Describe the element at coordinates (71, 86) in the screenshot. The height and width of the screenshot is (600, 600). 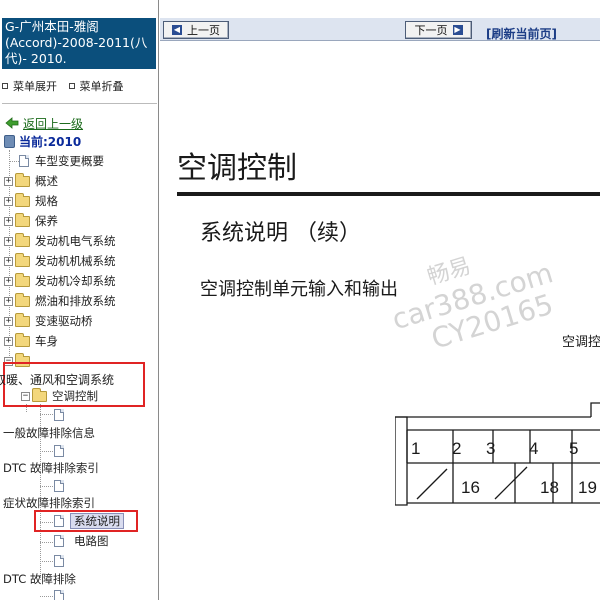
I see `collapse-icon` at that location.